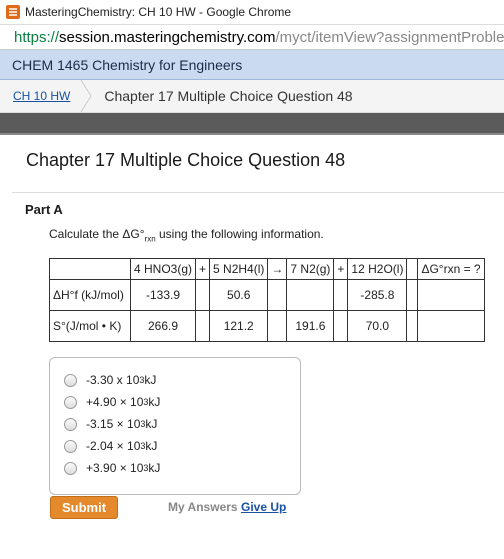 The width and height of the screenshot is (504, 559). Describe the element at coordinates (163, 295) in the screenshot. I see `table-cell: -133.9` at that location.